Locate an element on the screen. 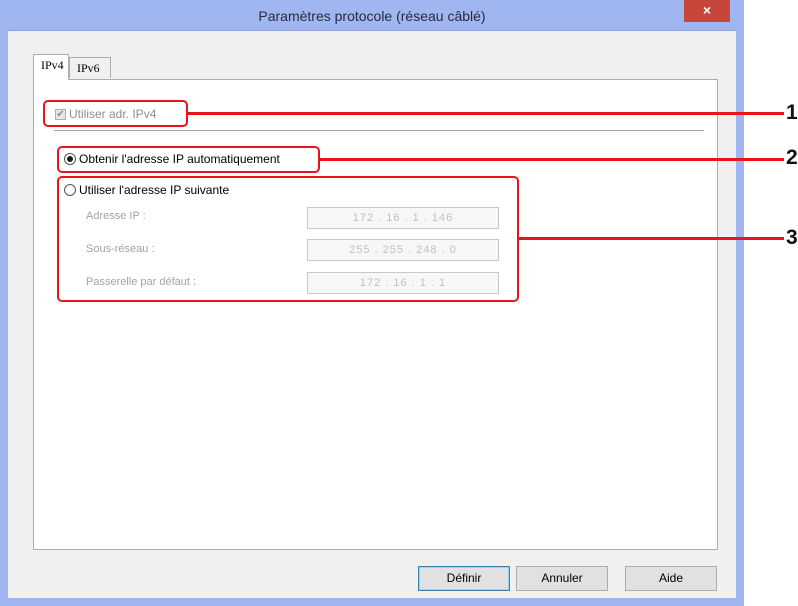 This screenshot has width=798, height=606. title-bar: Paramètres protocole (réseau câblé) × is located at coordinates (372, 15).